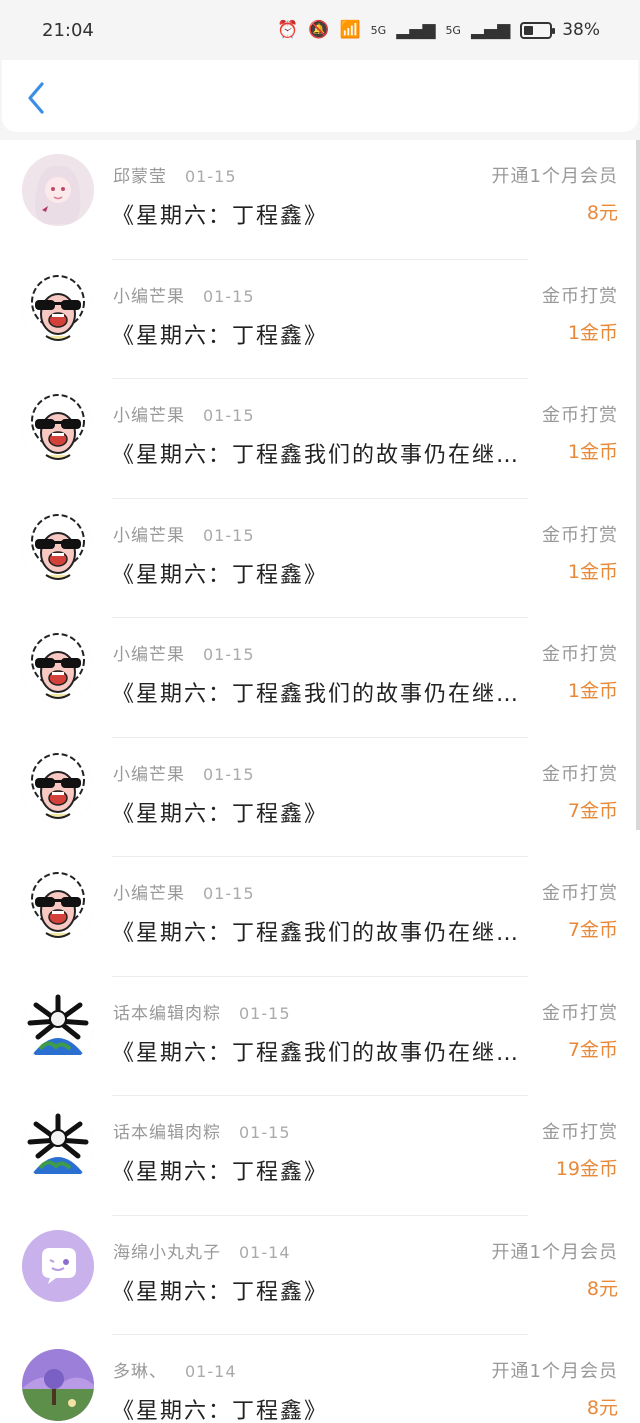 The image size is (640, 1423). What do you see at coordinates (167, 1133) in the screenshot?
I see `user-name: 话本编辑肉粽` at bounding box center [167, 1133].